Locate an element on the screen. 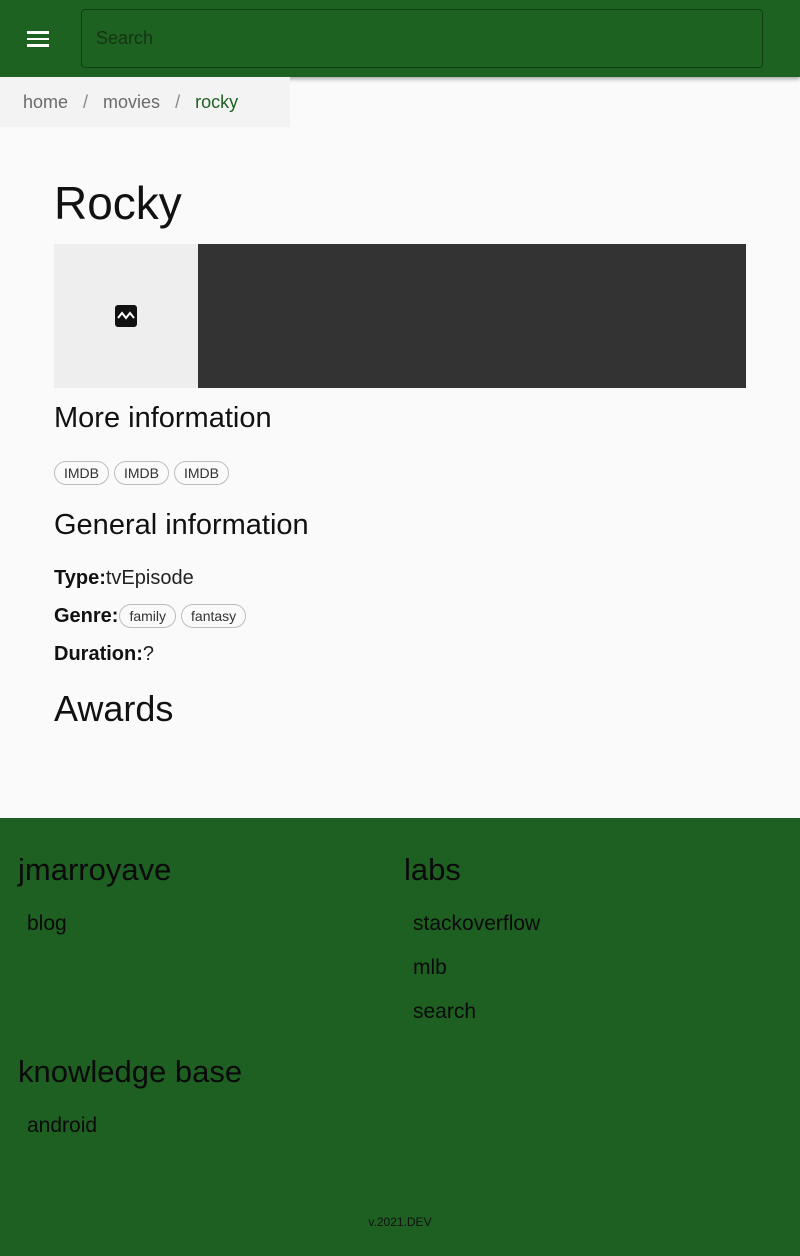  duration-label: Duration: is located at coordinates (98, 654).